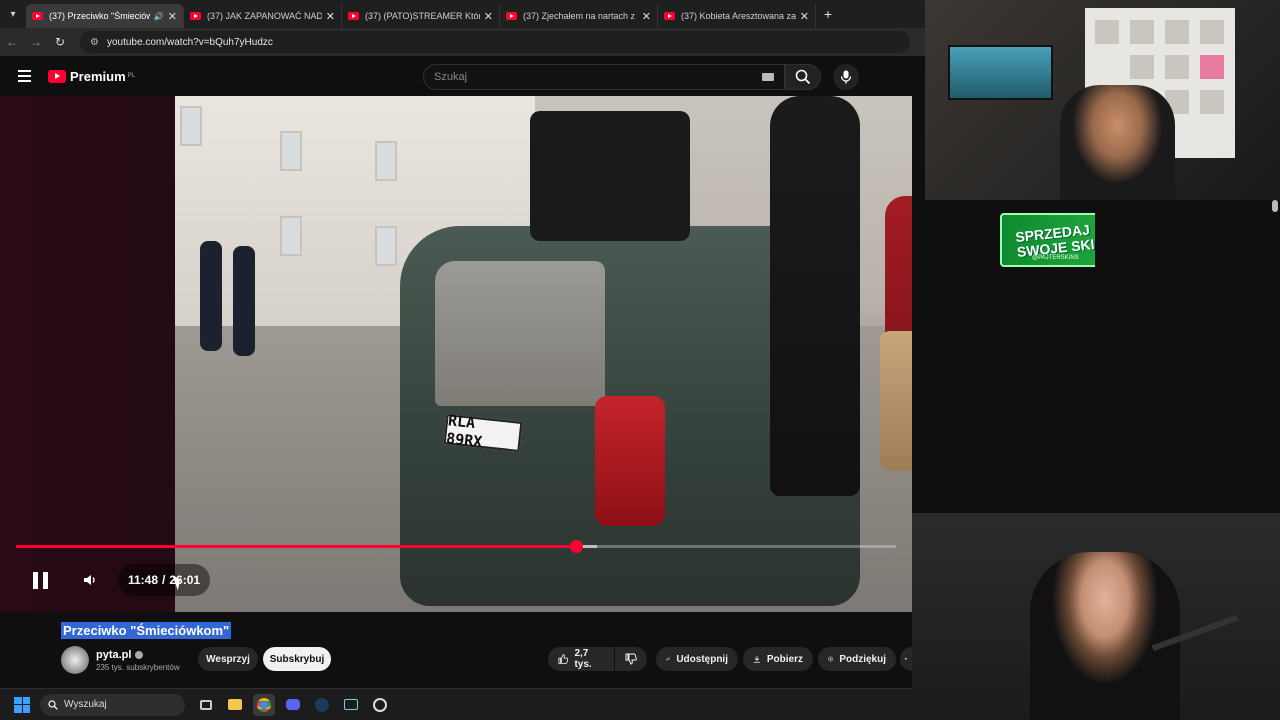 The height and width of the screenshot is (720, 1280). What do you see at coordinates (768, 77) in the screenshot?
I see `keyboard-icon` at bounding box center [768, 77].